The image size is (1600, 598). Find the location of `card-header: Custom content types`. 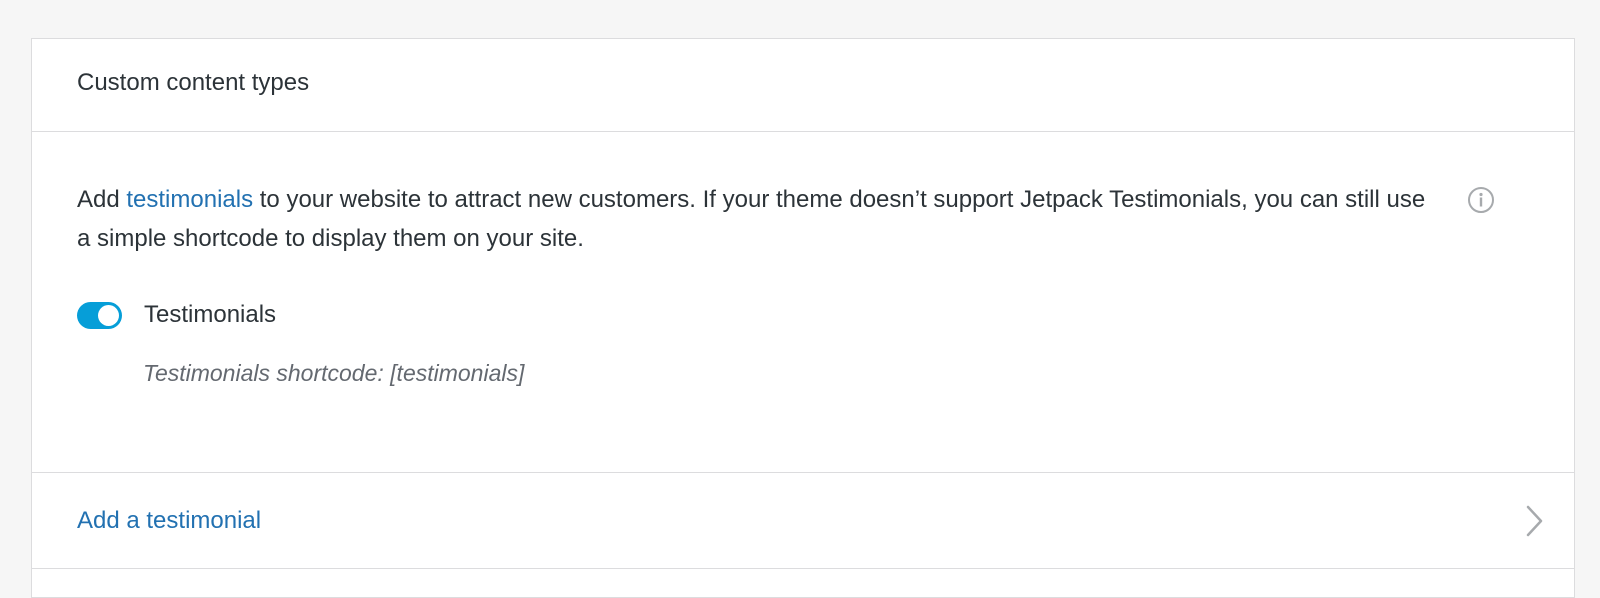

card-header: Custom content types is located at coordinates (803, 85).